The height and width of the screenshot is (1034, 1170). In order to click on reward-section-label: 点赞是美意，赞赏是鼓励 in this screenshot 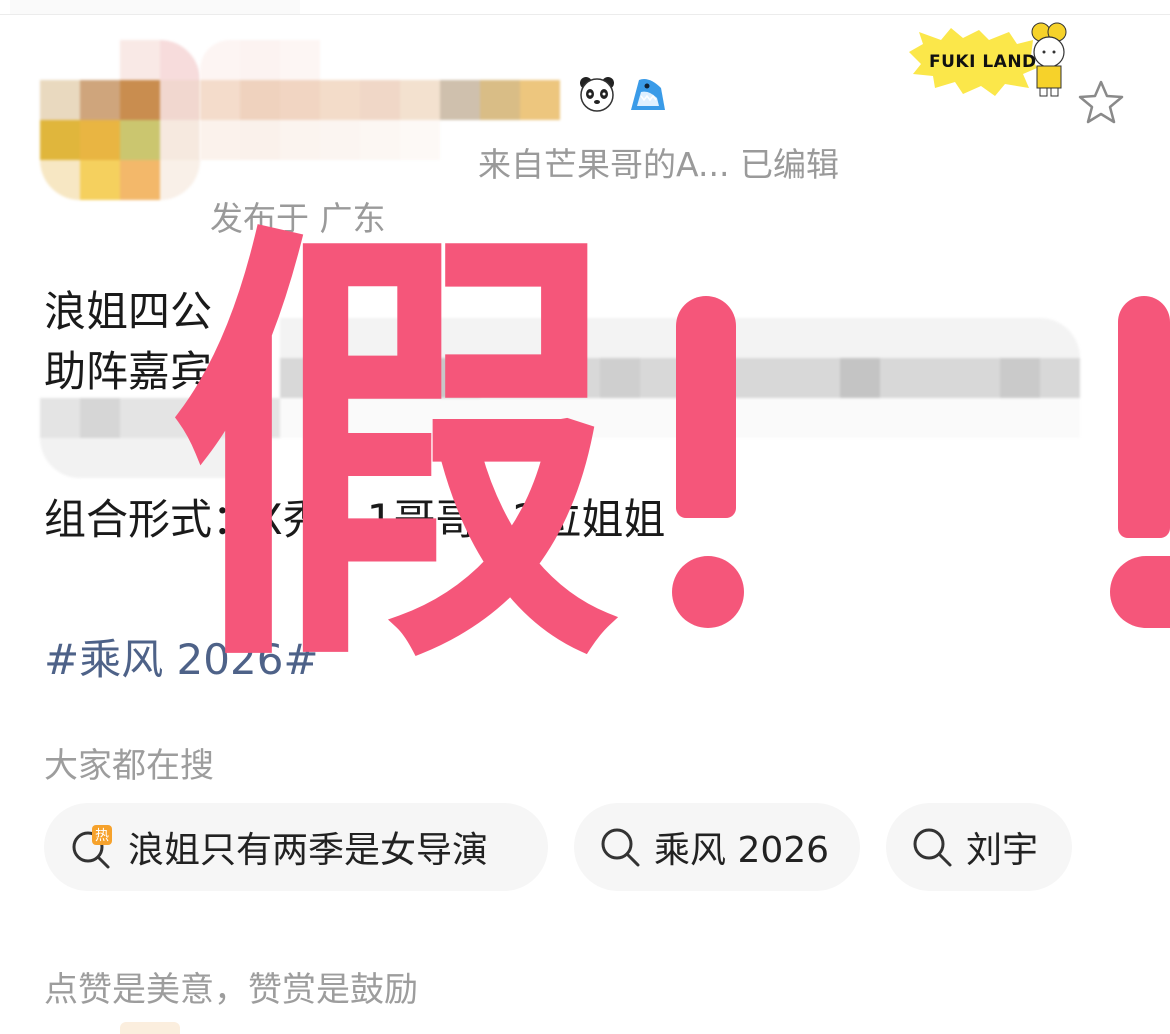, I will do `click(231, 990)`.